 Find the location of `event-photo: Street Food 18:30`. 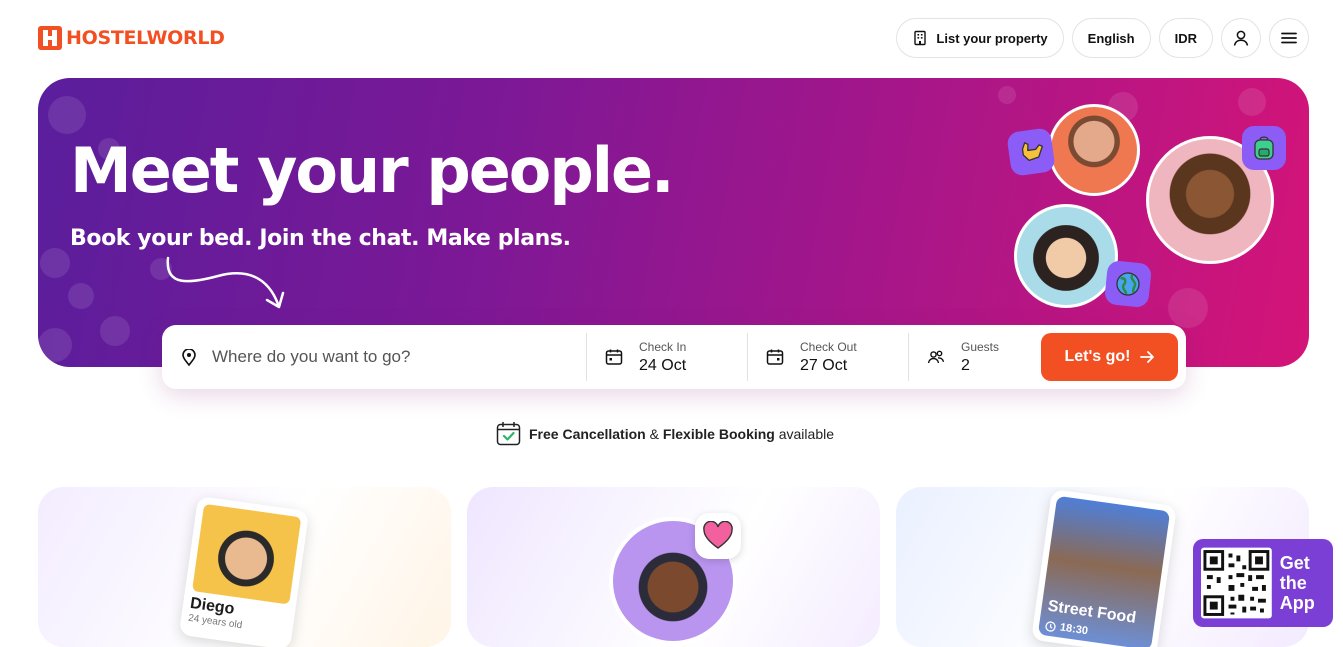

event-photo: Street Food 18:30 is located at coordinates (1104, 571).